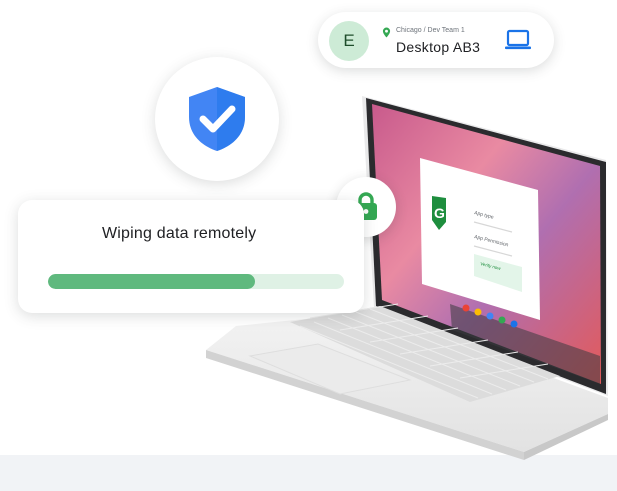 The width and height of the screenshot is (617, 491). I want to click on wipe-progress-bar, so click(196, 281).